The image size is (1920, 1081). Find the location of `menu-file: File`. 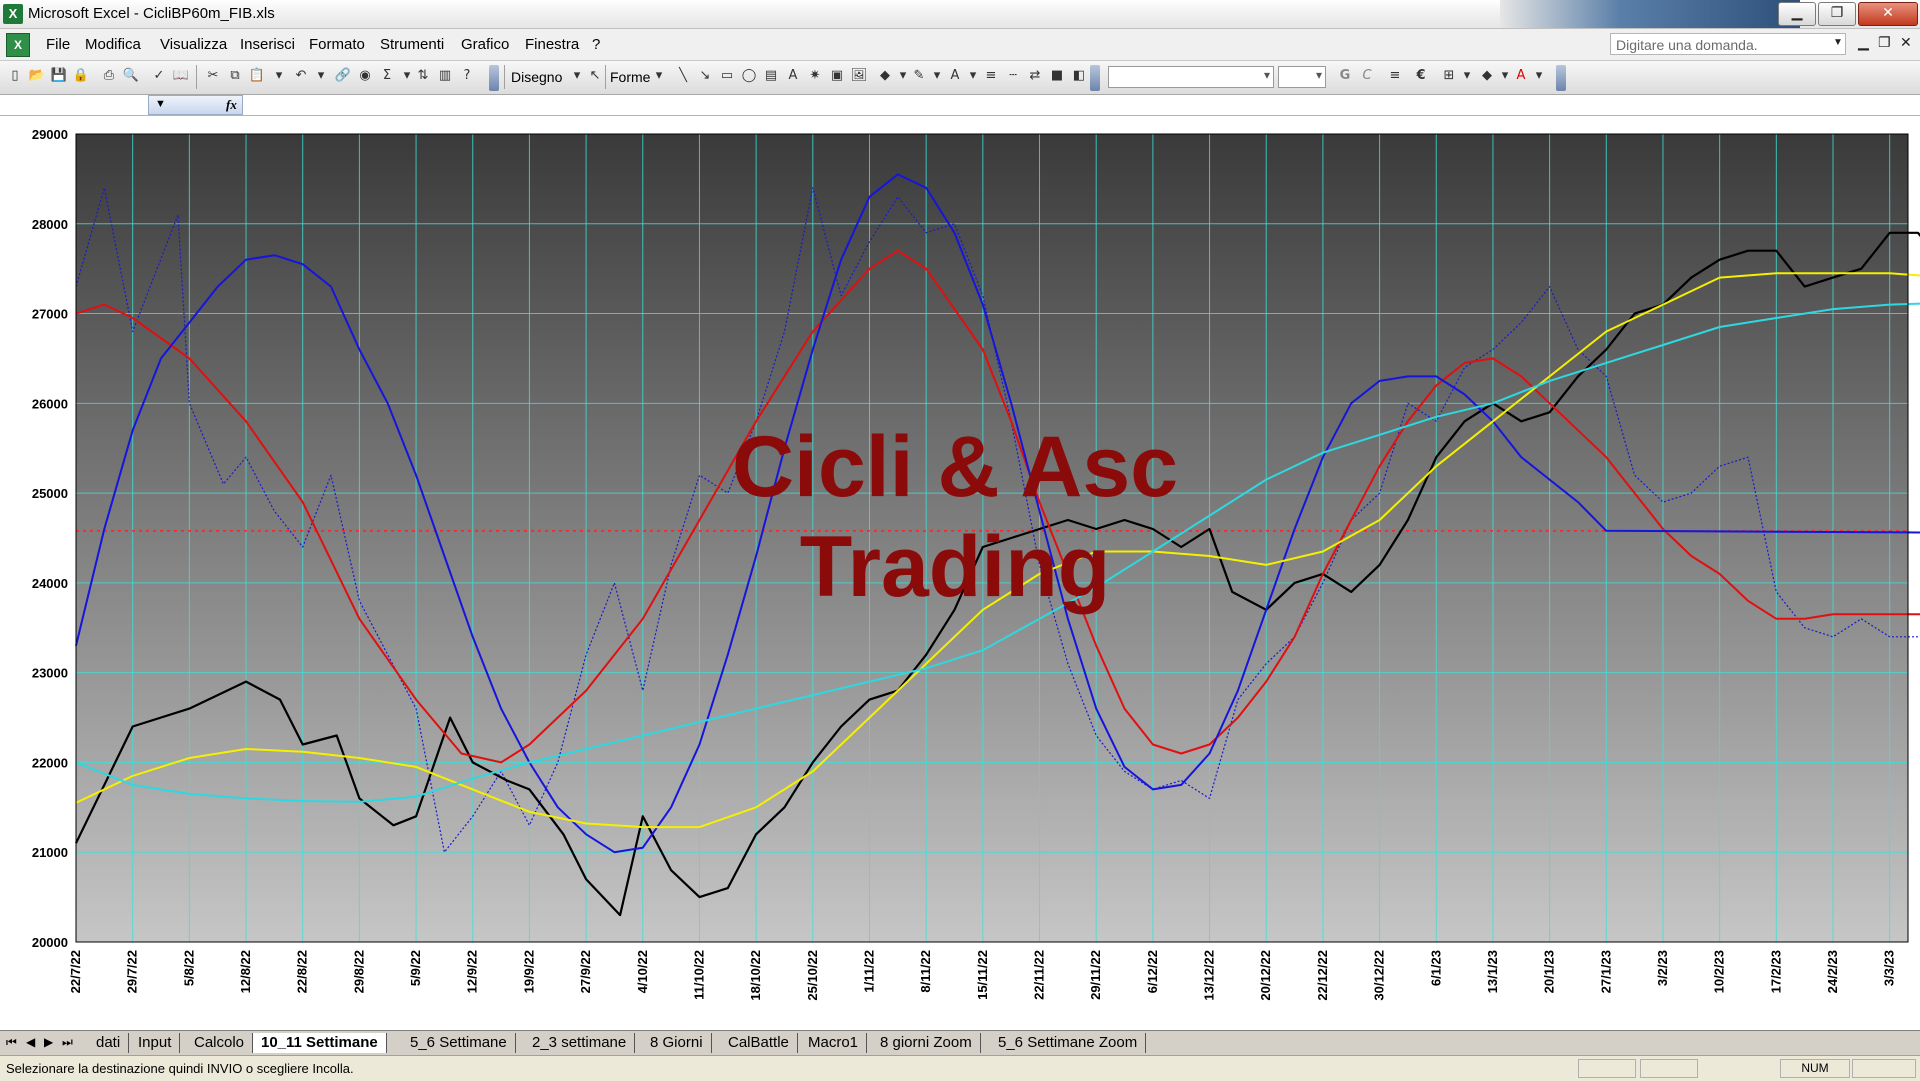

menu-file: File is located at coordinates (58, 44).